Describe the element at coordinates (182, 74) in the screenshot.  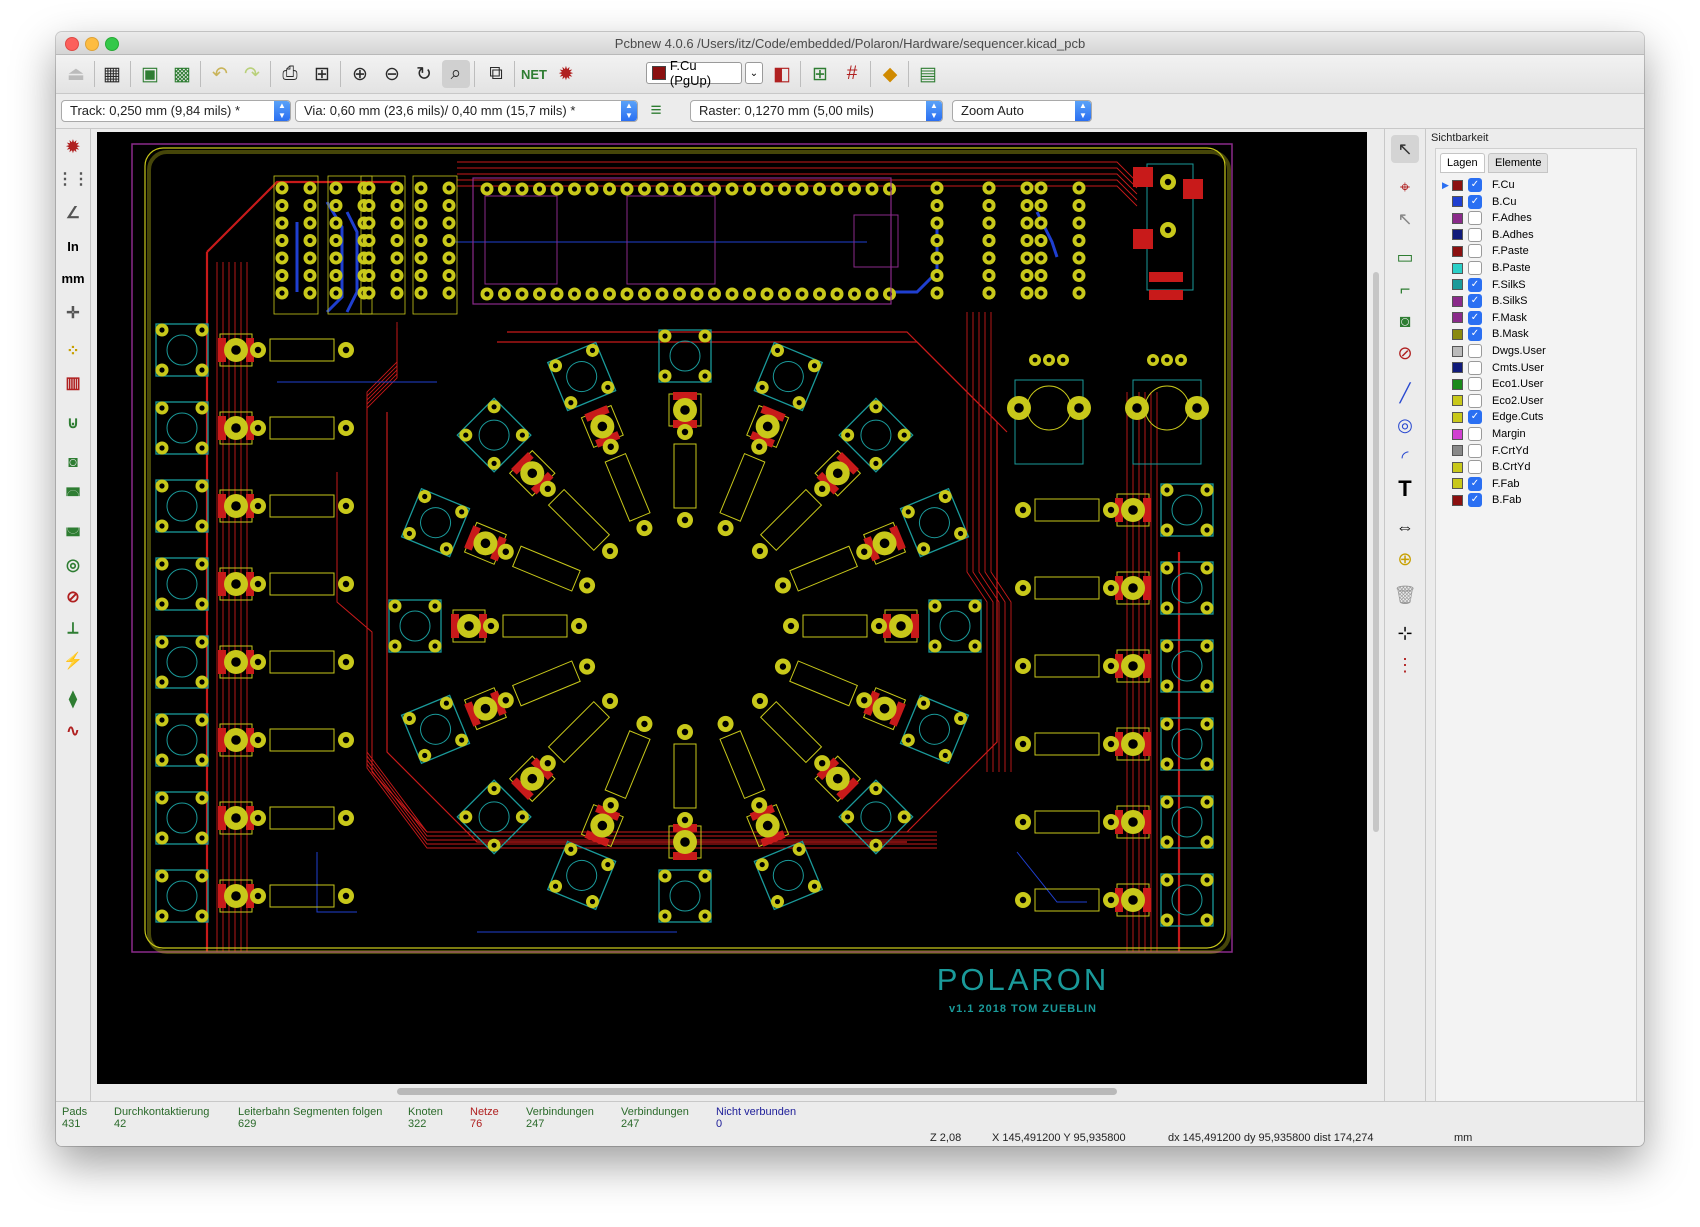
I see `footprint-editor-icon: ▩` at that location.